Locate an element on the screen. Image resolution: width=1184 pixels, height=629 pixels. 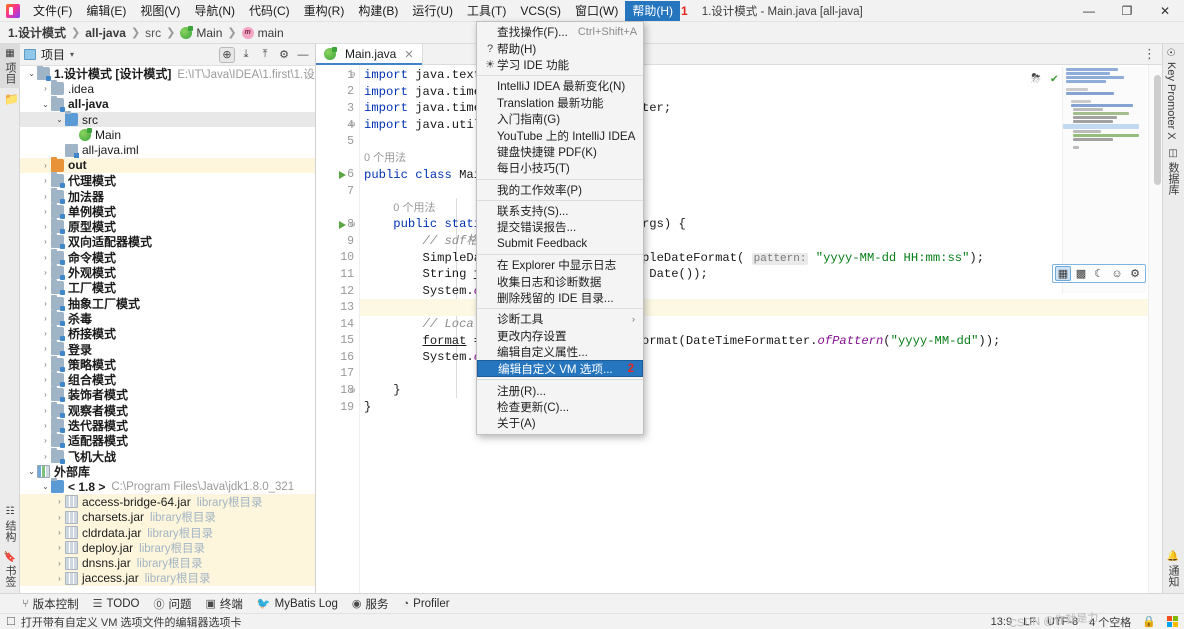
gutter-line: ⊖ 8 is located at coordinates (337, 224).